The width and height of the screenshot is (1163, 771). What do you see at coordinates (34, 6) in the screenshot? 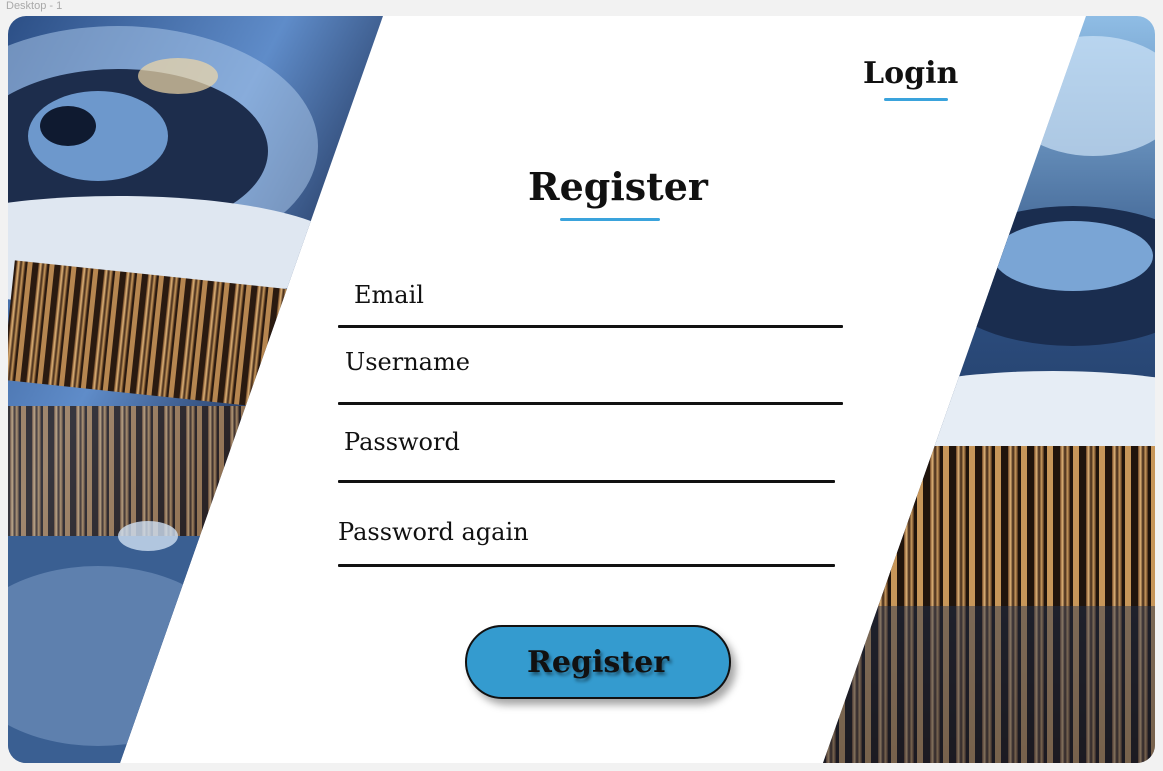
I see `frame-label: Desktop - 1` at bounding box center [34, 6].